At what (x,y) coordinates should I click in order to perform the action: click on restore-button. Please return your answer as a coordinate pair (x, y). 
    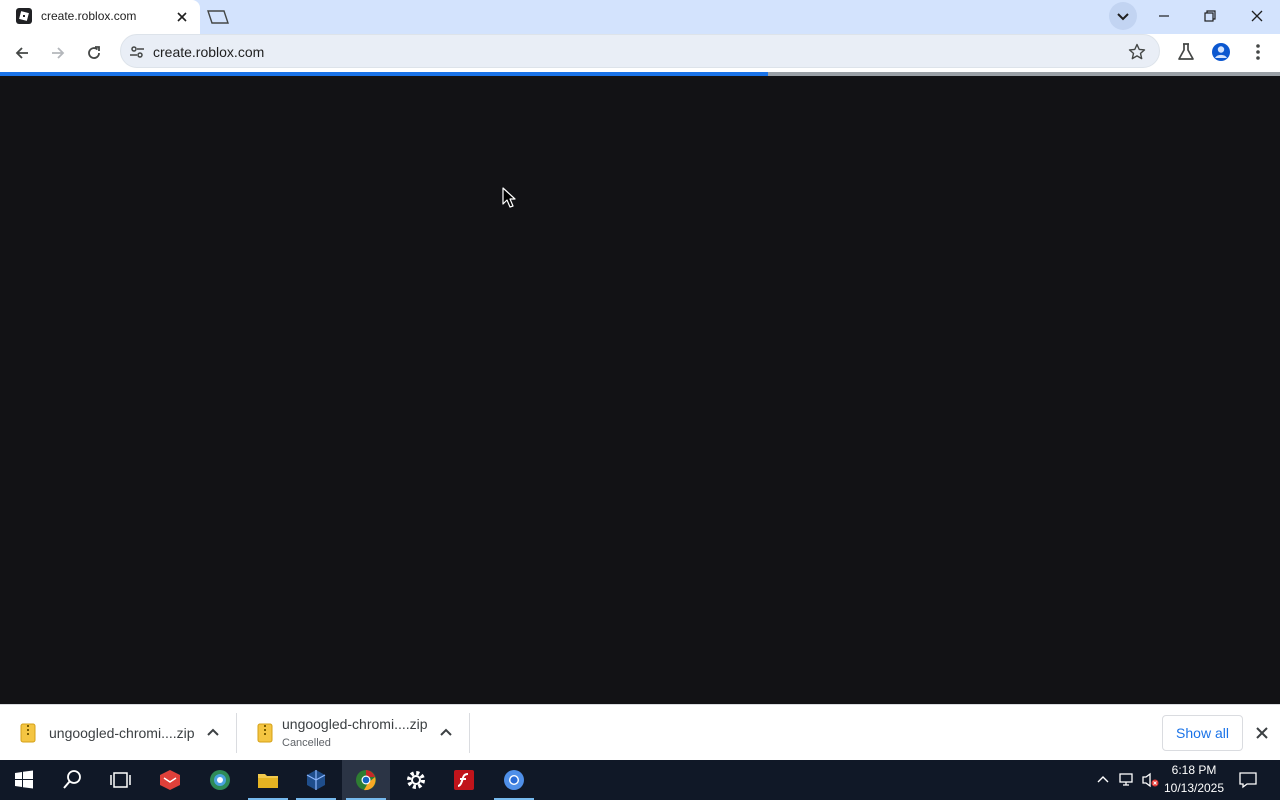
    Looking at the image, I should click on (1210, 16).